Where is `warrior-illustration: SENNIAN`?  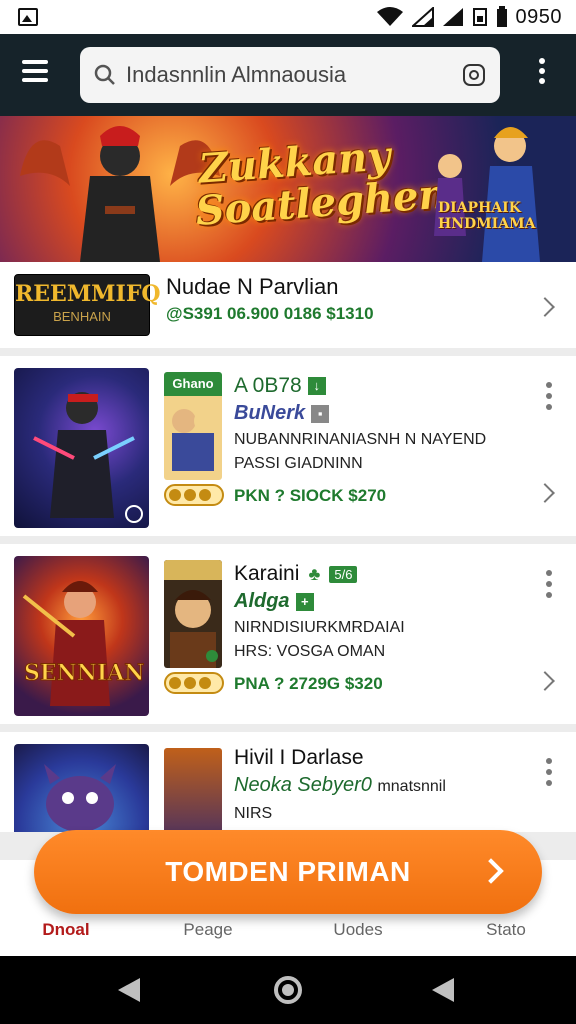
warrior-illustration: SENNIAN is located at coordinates (83, 643).